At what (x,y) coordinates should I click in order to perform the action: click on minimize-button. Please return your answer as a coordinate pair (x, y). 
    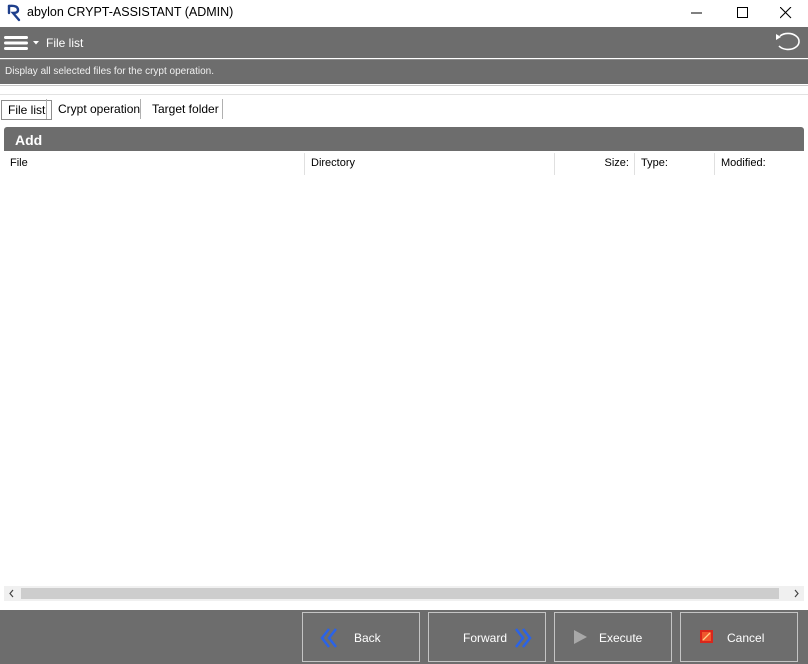
    Looking at the image, I should click on (697, 13).